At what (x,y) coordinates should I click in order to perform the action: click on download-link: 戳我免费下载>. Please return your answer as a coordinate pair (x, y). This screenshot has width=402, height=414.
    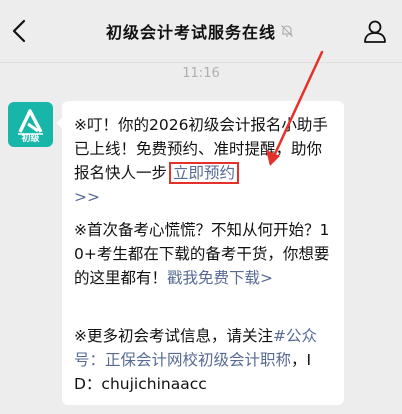
    Looking at the image, I should click on (220, 278).